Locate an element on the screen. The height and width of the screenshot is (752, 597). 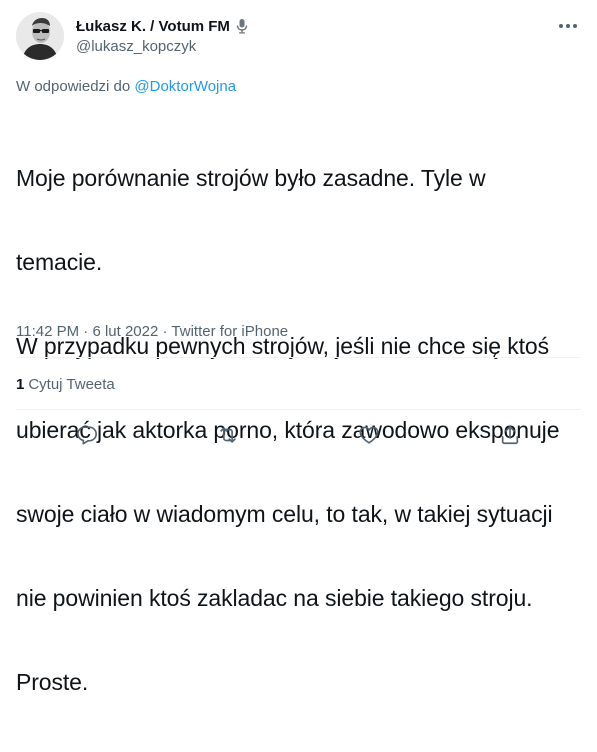
retweet-button is located at coordinates (228, 435).